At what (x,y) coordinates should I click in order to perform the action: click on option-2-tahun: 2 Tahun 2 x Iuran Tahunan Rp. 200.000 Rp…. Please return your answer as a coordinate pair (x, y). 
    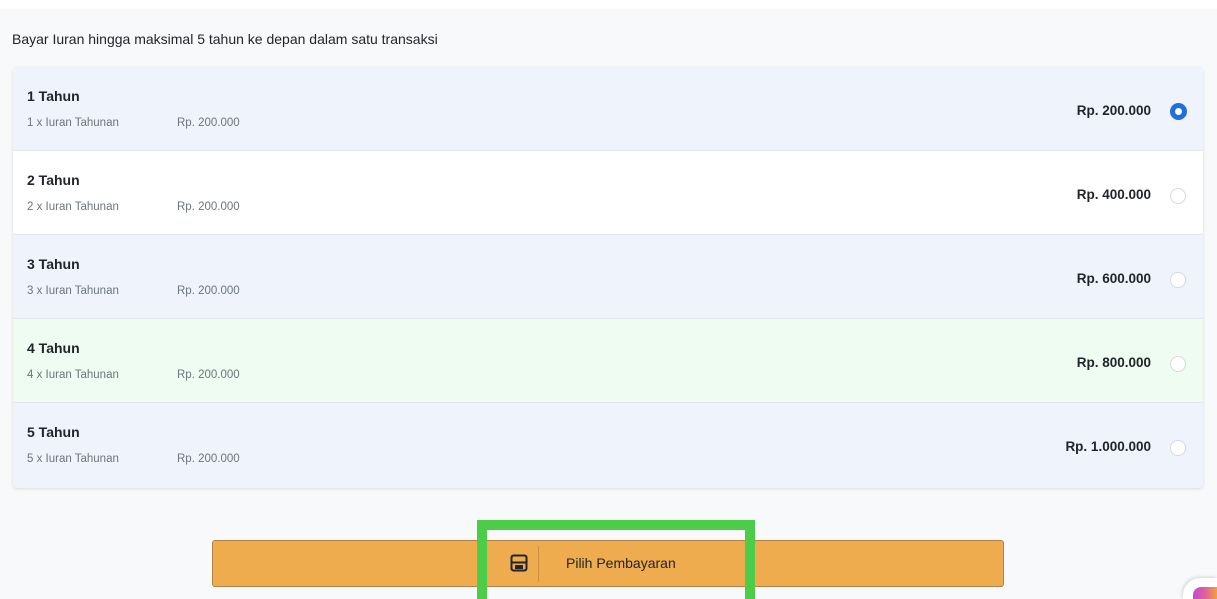
    Looking at the image, I should click on (608, 193).